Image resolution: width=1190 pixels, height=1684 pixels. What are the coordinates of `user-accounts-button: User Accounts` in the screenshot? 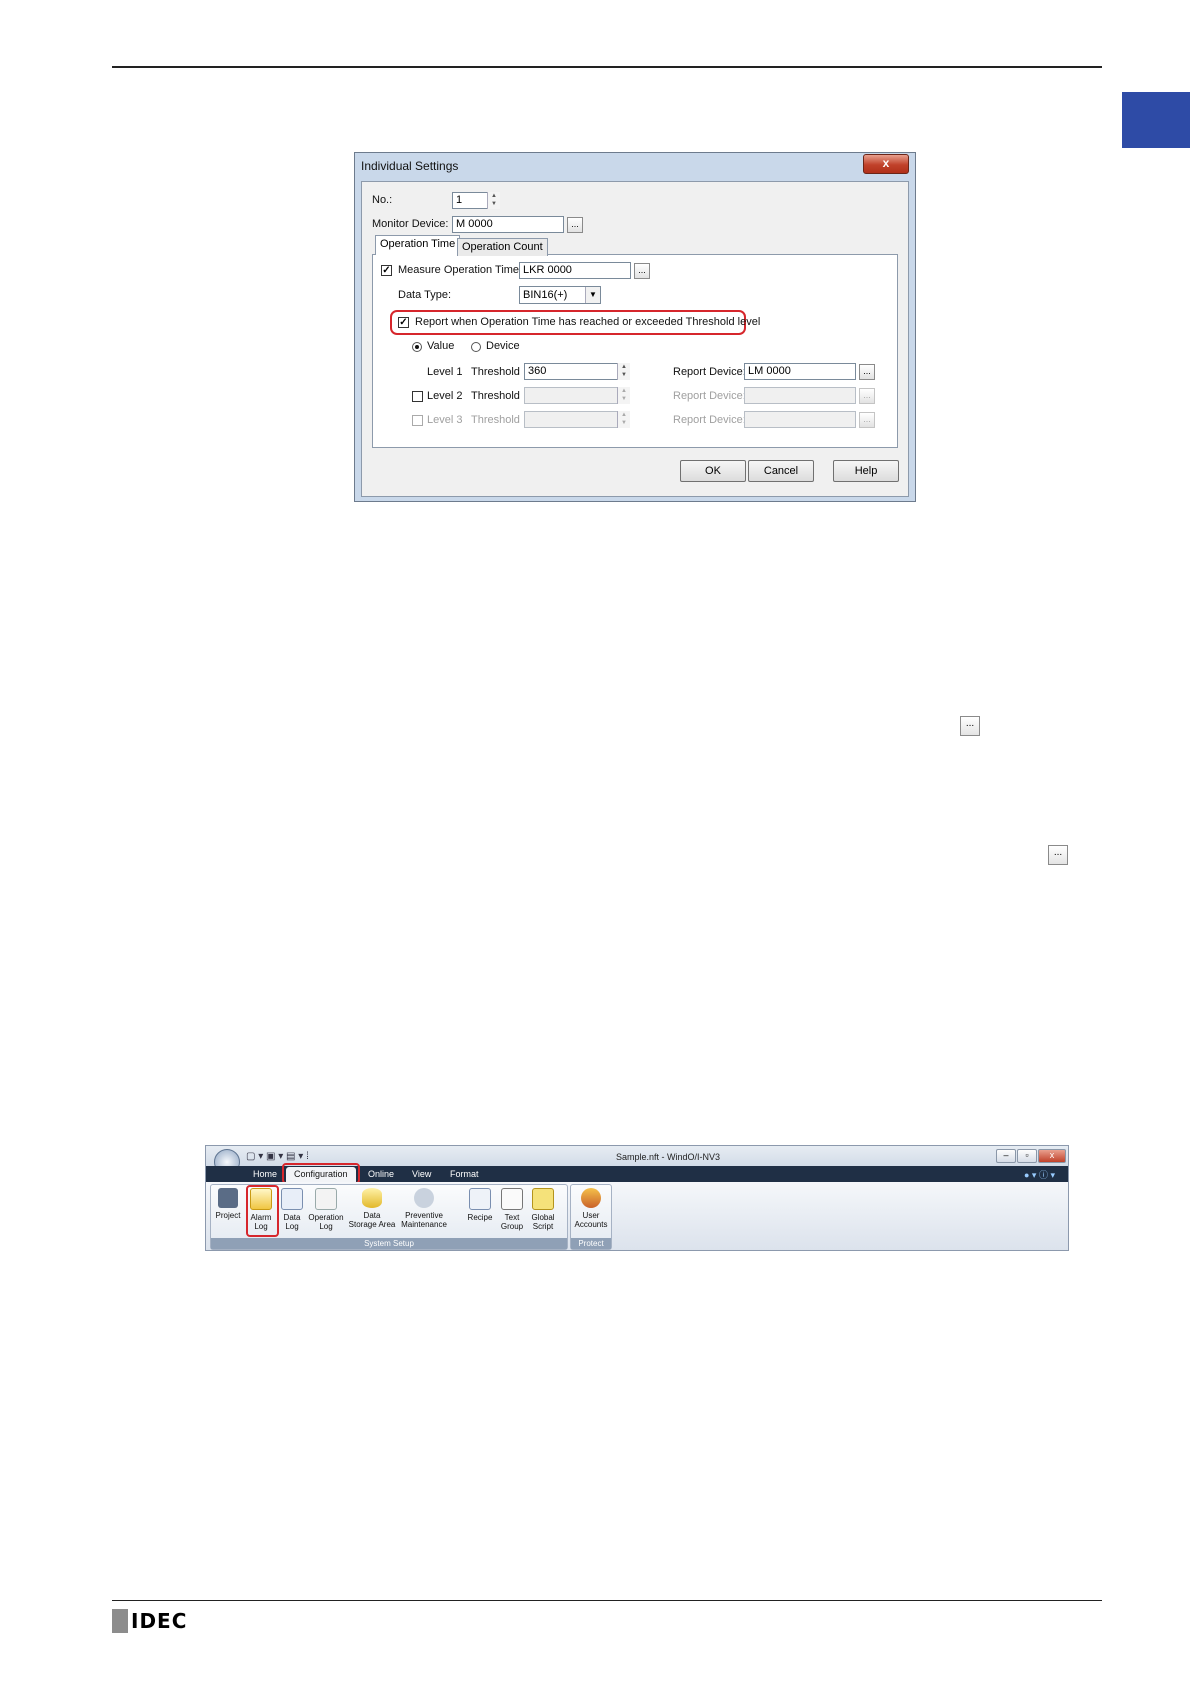 It's located at (591, 1208).